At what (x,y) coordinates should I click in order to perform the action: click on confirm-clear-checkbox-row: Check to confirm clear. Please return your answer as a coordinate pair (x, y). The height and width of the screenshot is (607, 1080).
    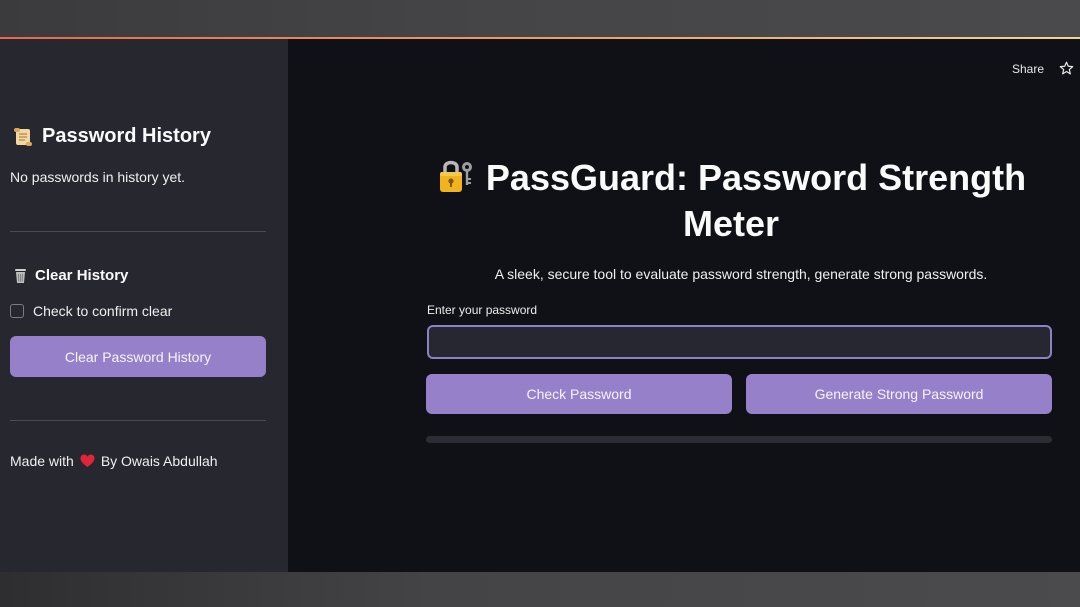
    Looking at the image, I should click on (91, 311).